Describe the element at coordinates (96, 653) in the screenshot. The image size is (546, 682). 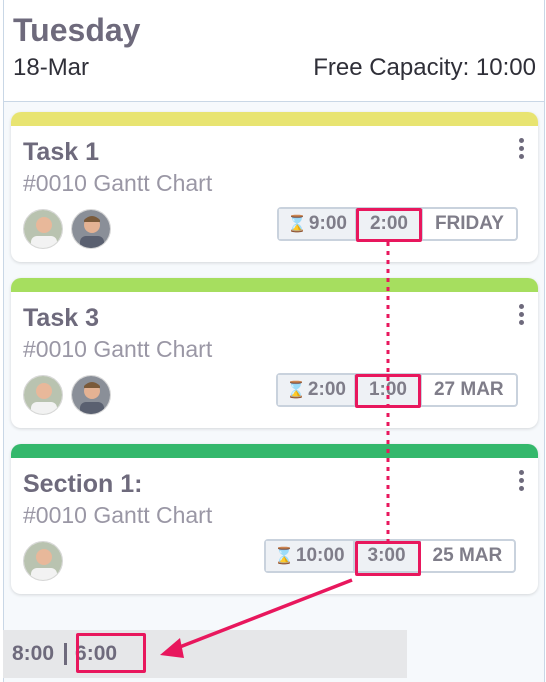
I see `remaining-time: 6:00` at that location.